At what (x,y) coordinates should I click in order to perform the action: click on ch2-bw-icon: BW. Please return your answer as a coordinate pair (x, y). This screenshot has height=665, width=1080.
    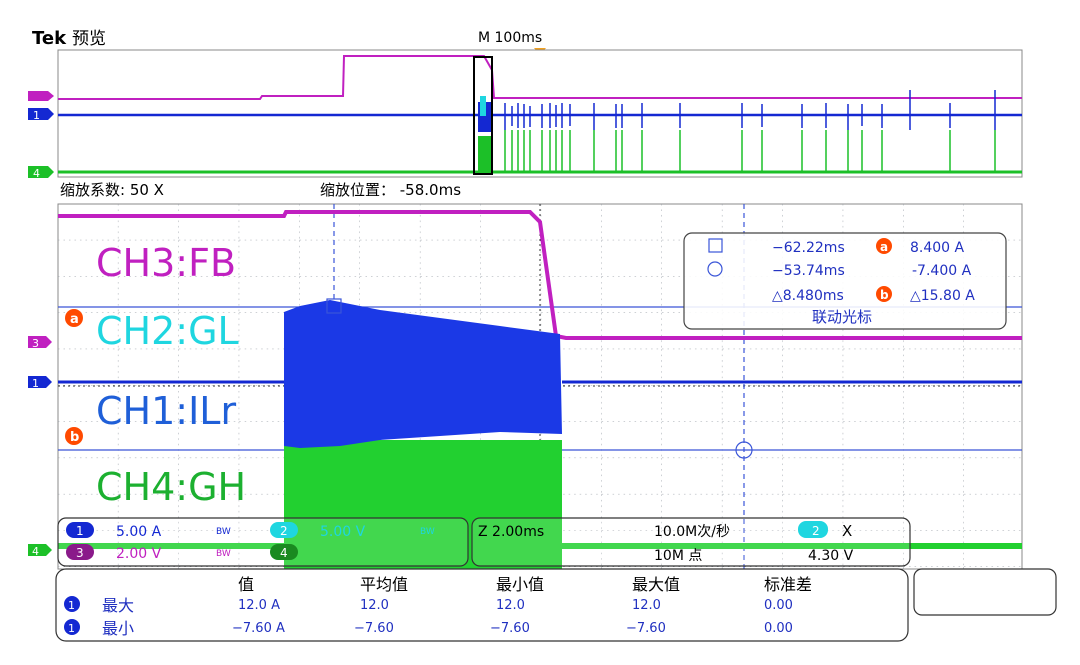
    Looking at the image, I should click on (427, 532).